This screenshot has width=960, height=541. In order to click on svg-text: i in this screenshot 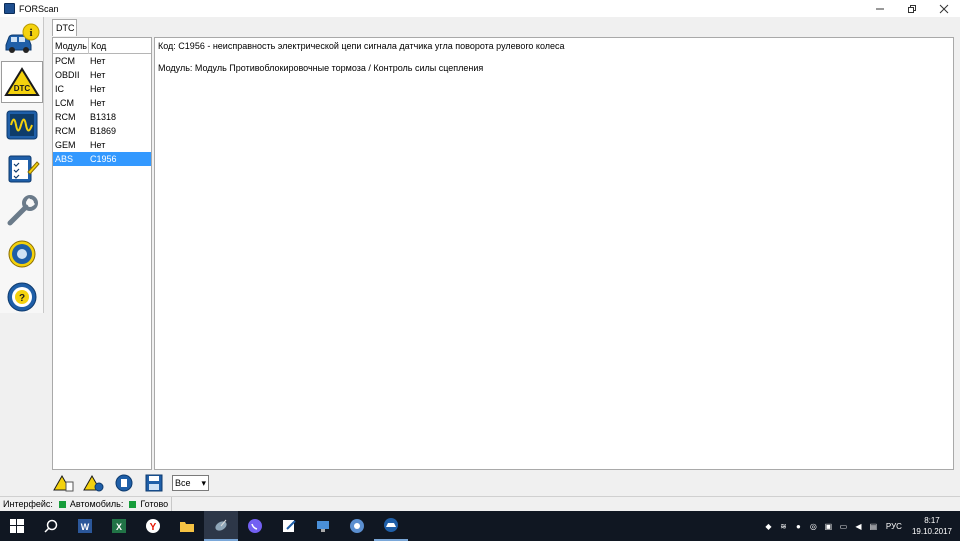, I will do `click(30, 33)`.